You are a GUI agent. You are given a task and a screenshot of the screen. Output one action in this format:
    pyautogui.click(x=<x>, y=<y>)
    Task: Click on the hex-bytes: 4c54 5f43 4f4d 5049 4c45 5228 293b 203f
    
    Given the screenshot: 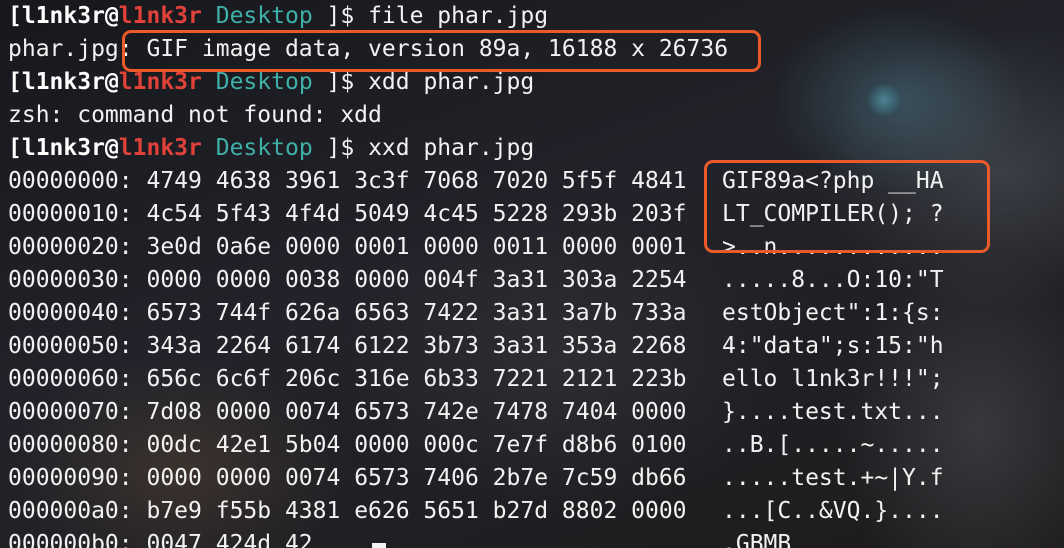 What is the action you would take?
    pyautogui.click(x=416, y=214)
    